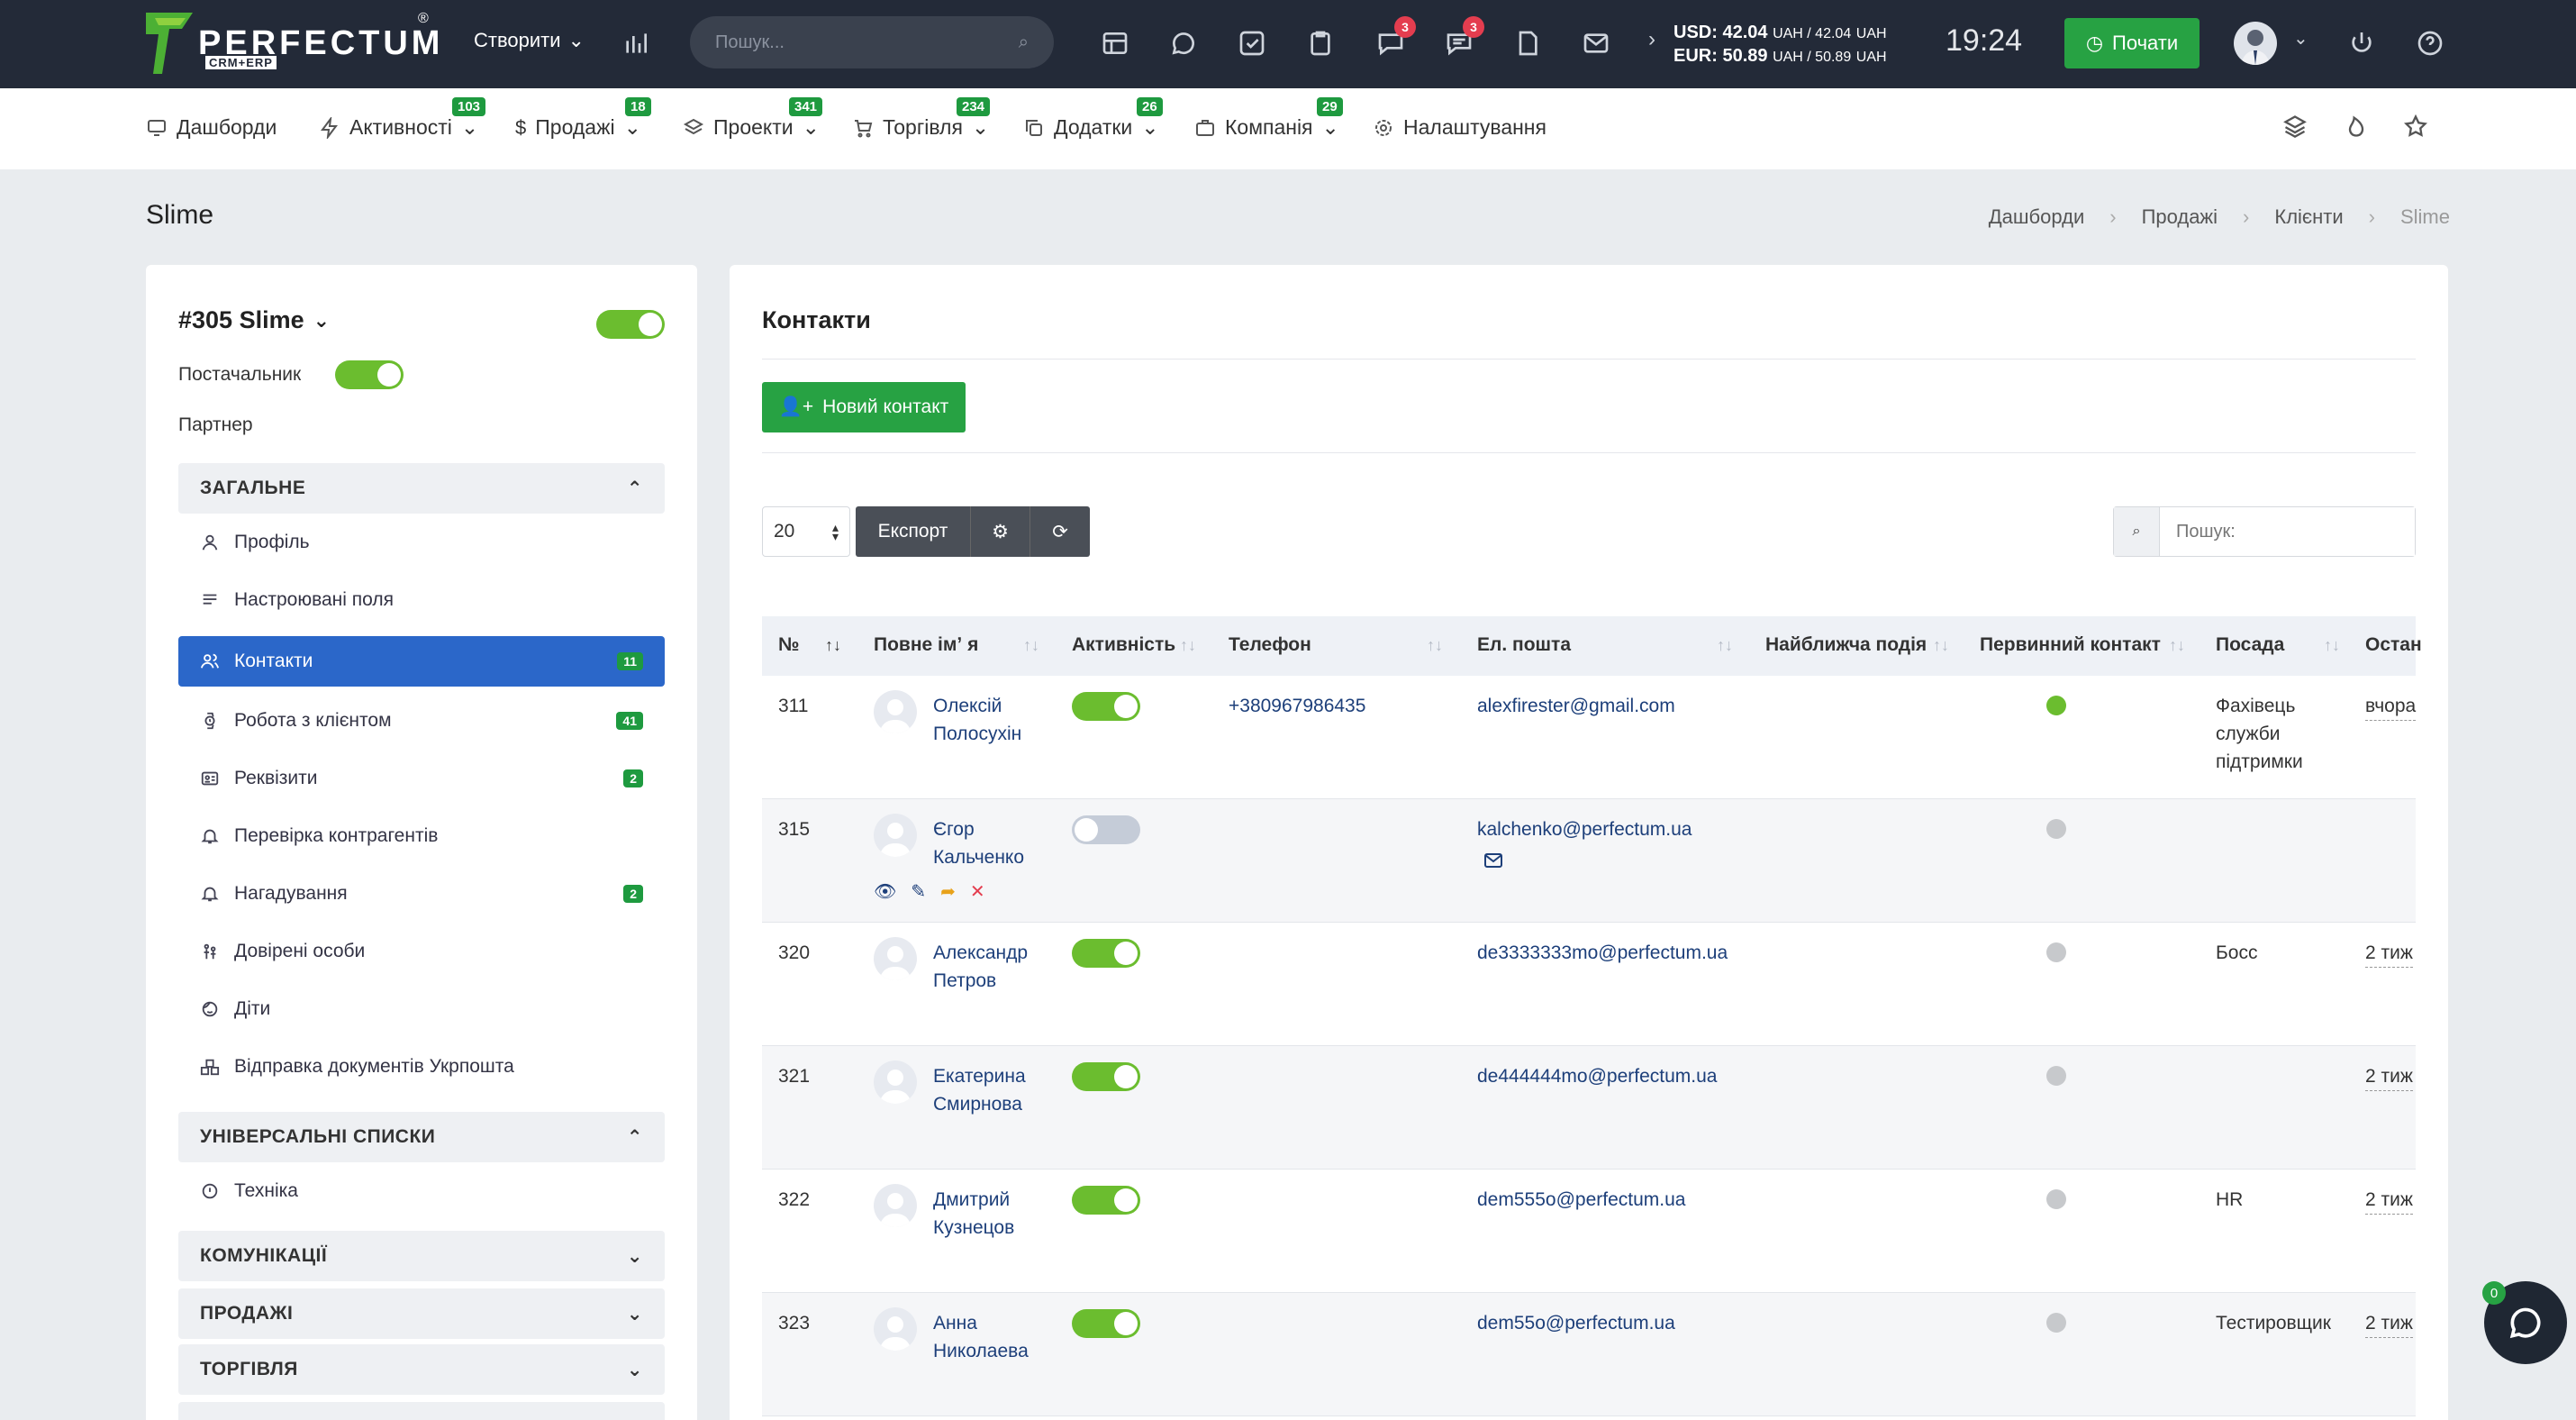  Describe the element at coordinates (1093, 118) in the screenshot. I see `nav-addons: Додатки ⌄ 26` at that location.